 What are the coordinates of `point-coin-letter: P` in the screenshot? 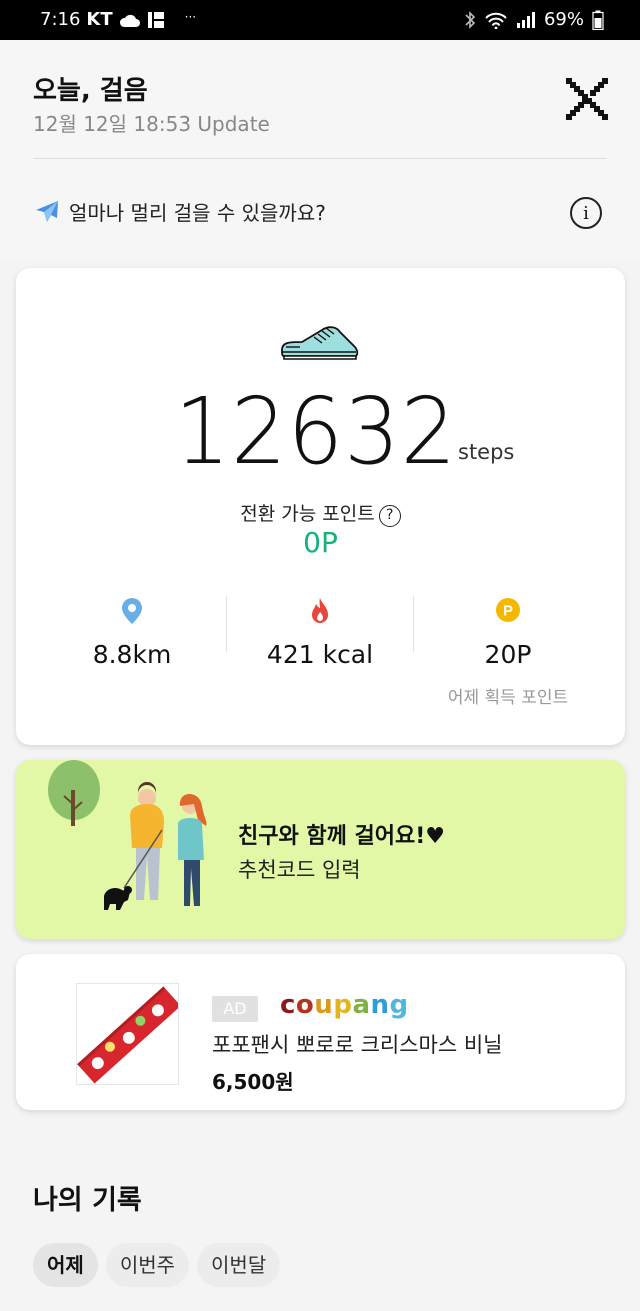 It's located at (508, 611).